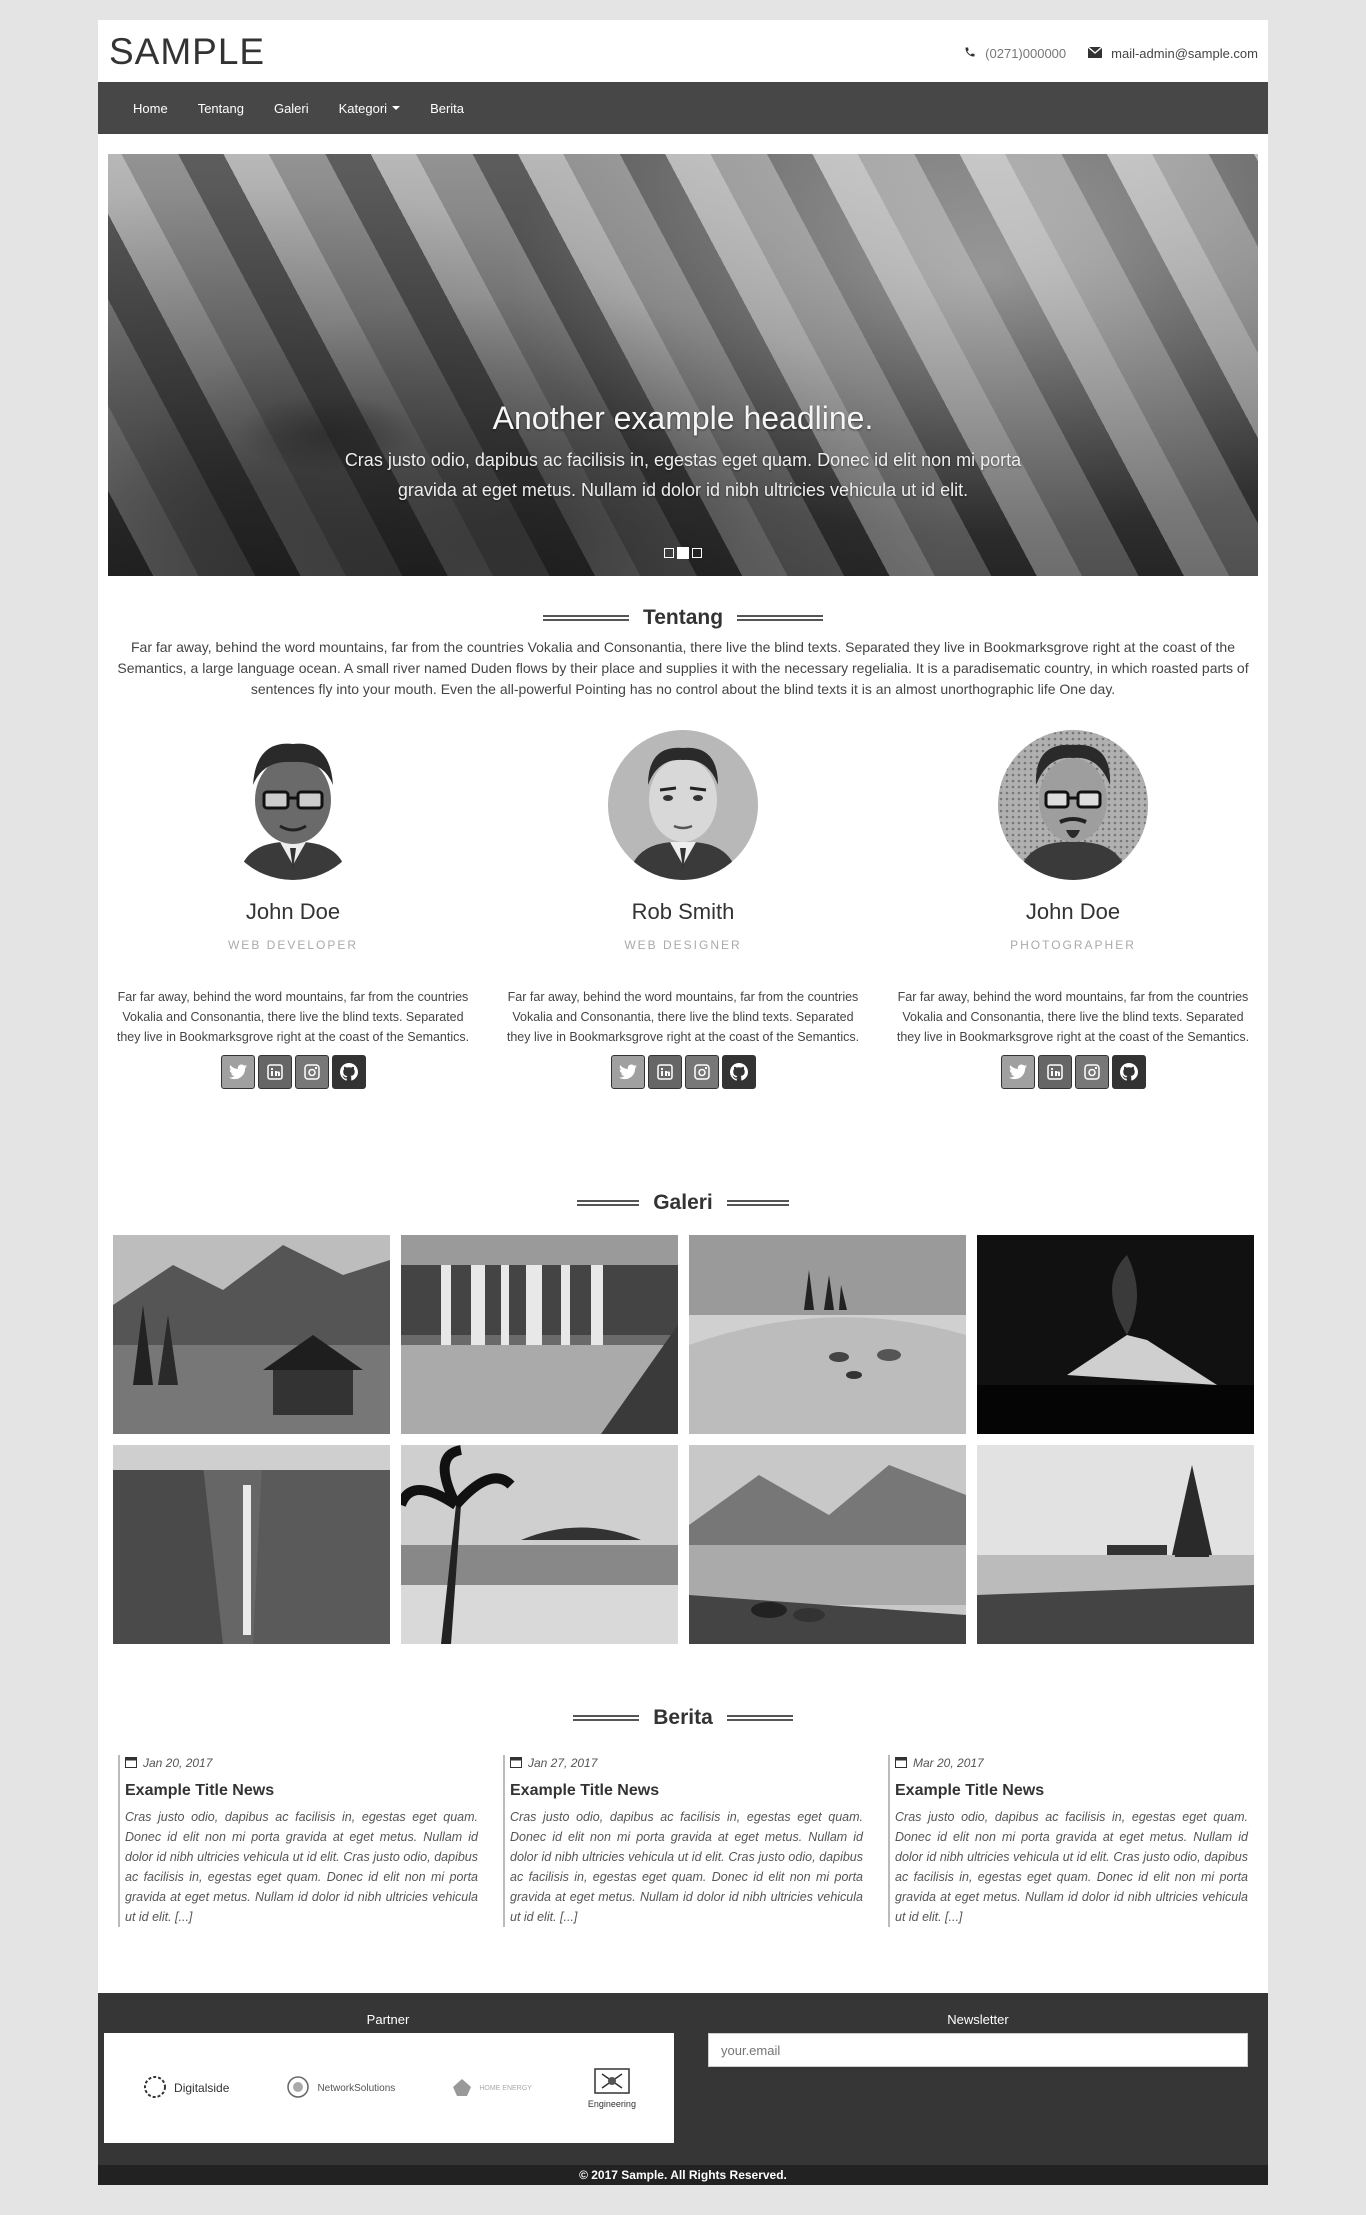 This screenshot has height=2215, width=1366. I want to click on member-name: John Doe, so click(1073, 911).